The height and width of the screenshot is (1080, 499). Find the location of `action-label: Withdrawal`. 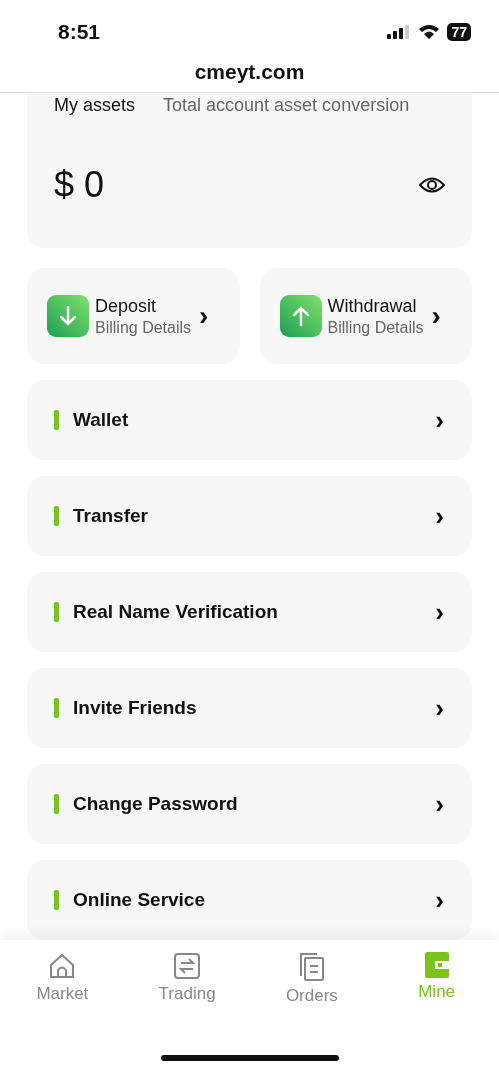

action-label: Withdrawal is located at coordinates (372, 306).